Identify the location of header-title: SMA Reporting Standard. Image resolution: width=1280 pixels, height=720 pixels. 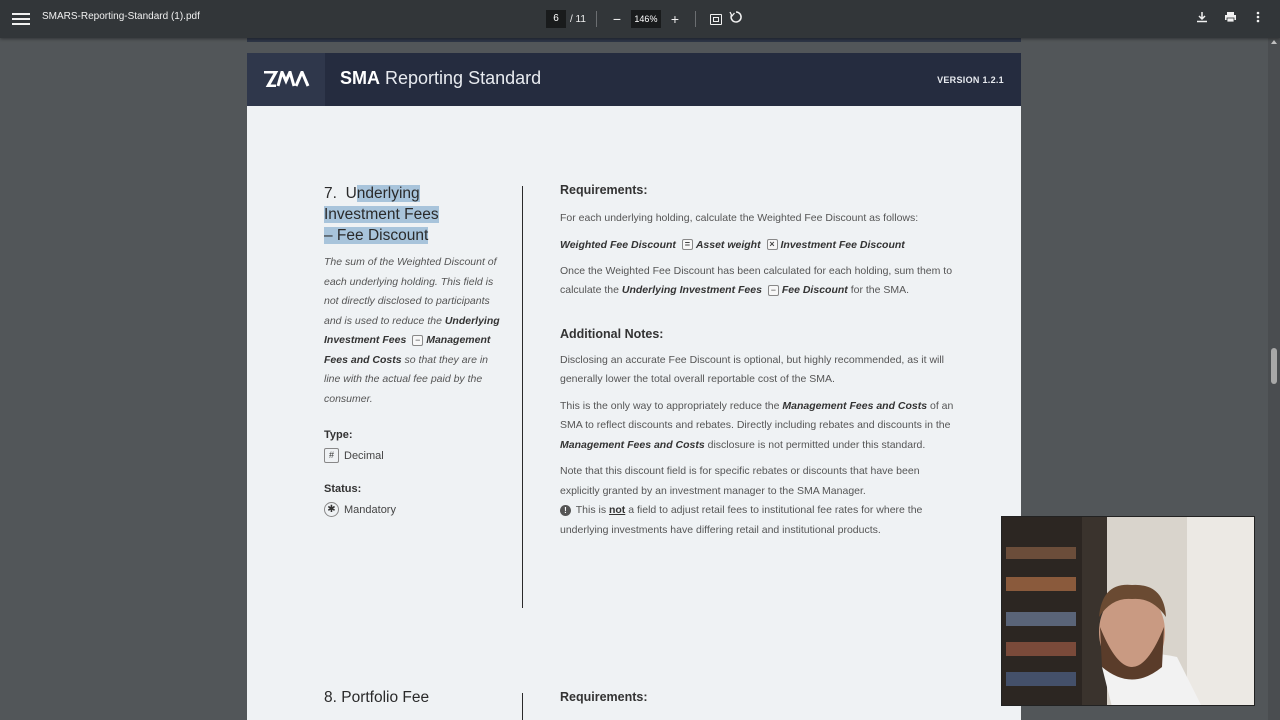
(440, 78).